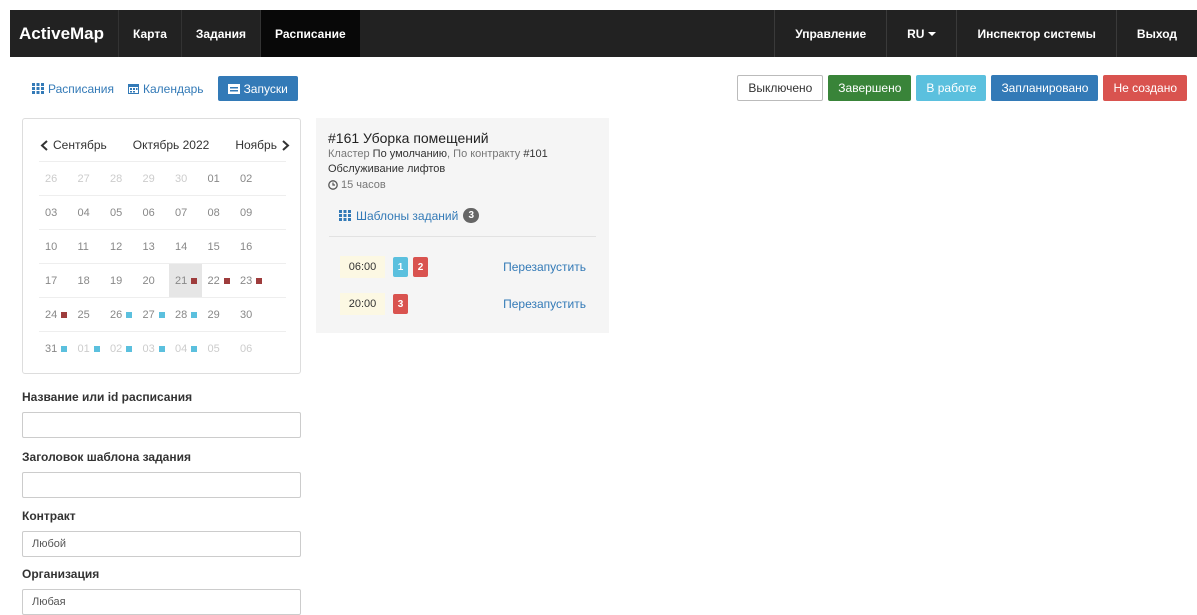 The image size is (1197, 615). I want to click on status-in-progress-button: В работе, so click(951, 88).